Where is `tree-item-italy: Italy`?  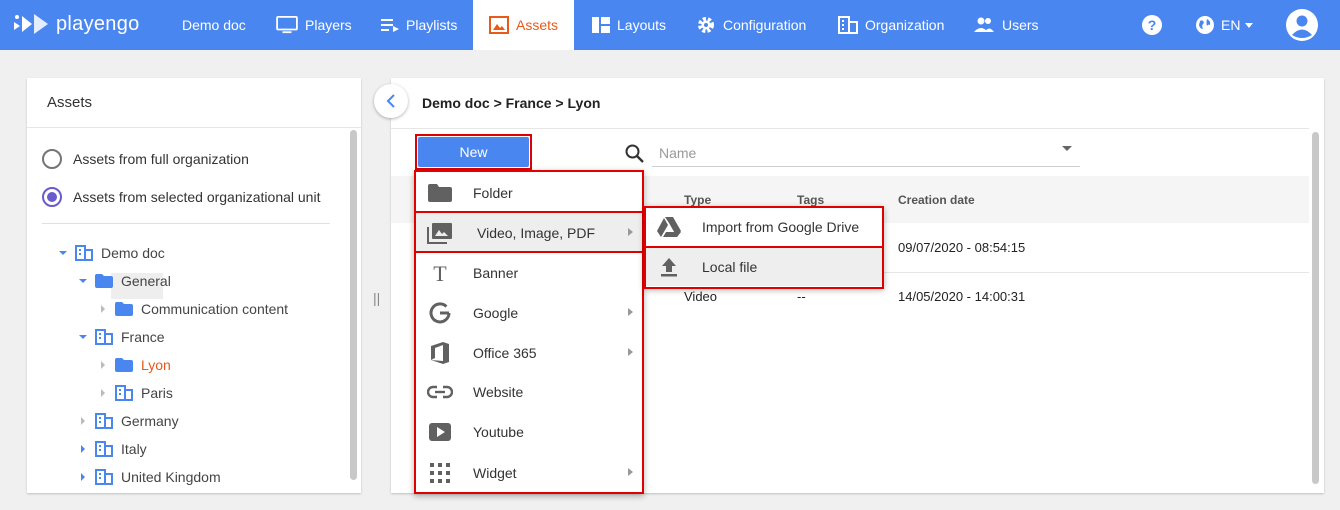
tree-item-italy: Italy is located at coordinates (112, 449).